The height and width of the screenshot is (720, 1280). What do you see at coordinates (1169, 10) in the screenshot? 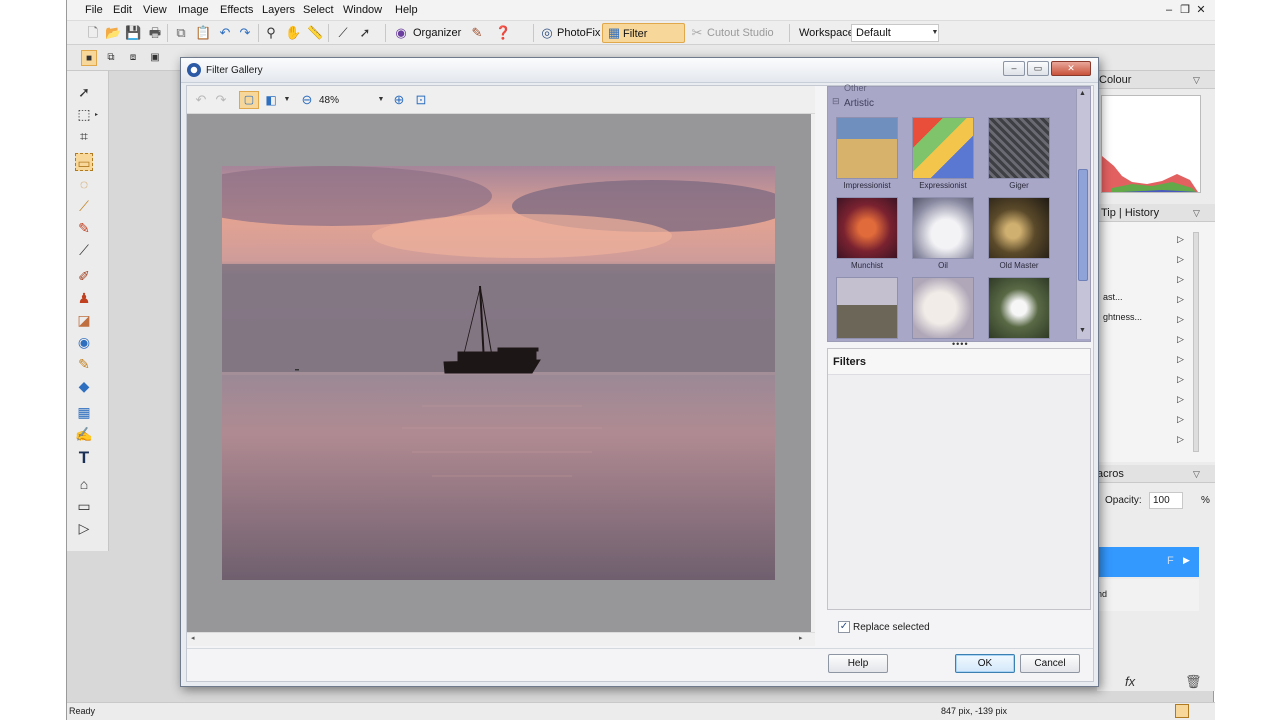
I see `minimize-icon: –` at bounding box center [1169, 10].